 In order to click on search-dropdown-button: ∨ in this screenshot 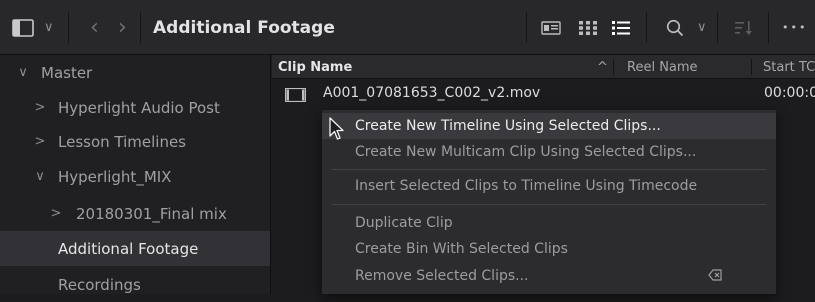, I will do `click(702, 27)`.